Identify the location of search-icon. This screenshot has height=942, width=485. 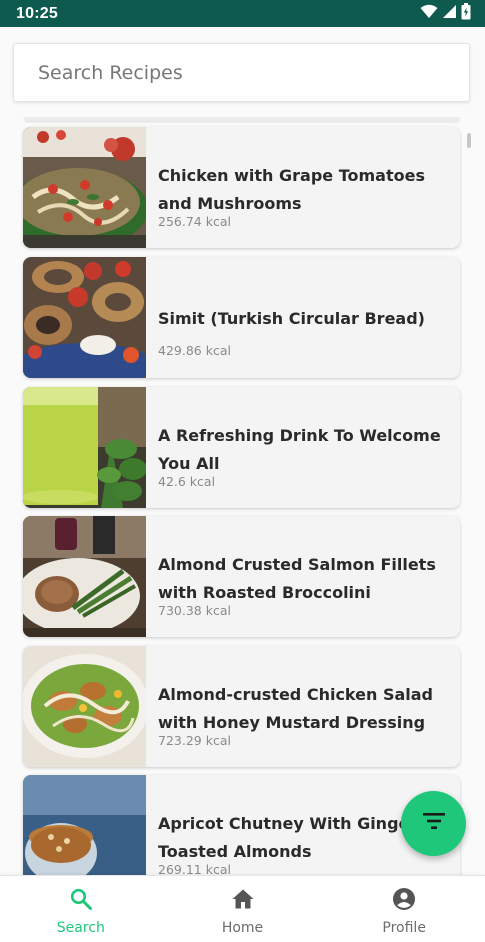
(81, 901).